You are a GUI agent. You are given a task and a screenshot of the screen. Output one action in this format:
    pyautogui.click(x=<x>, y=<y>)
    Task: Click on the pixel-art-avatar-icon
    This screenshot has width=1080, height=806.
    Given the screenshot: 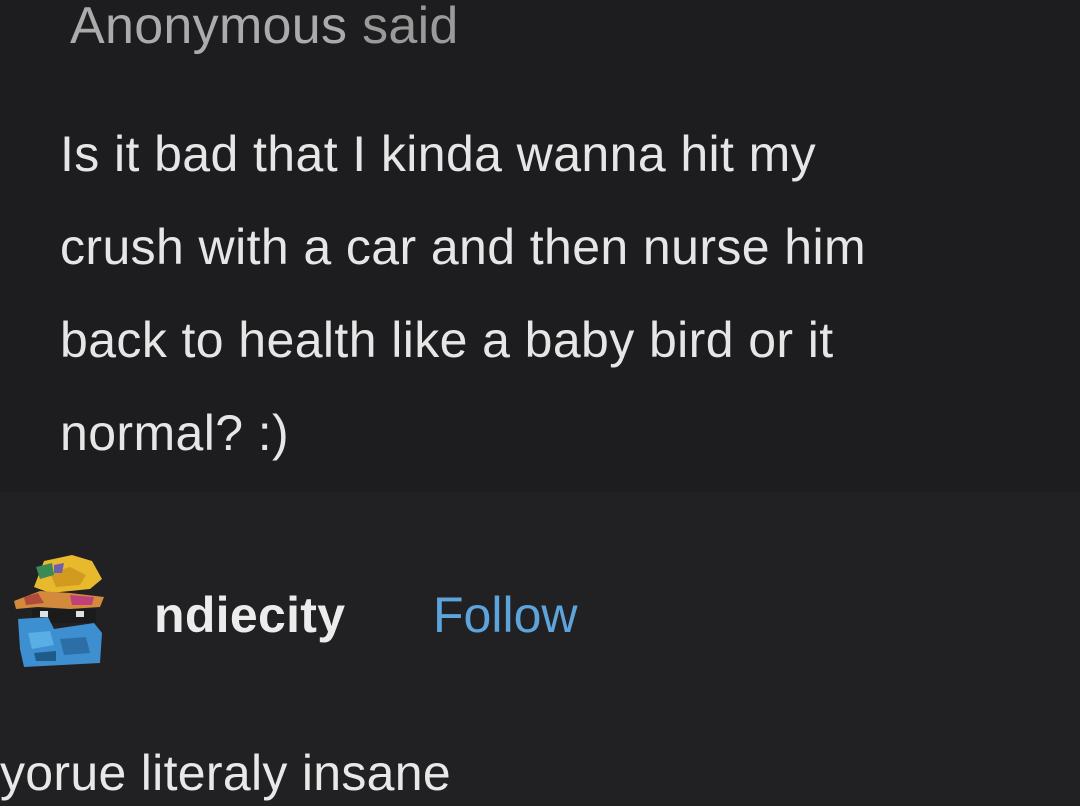 What is the action you would take?
    pyautogui.click(x=59, y=611)
    